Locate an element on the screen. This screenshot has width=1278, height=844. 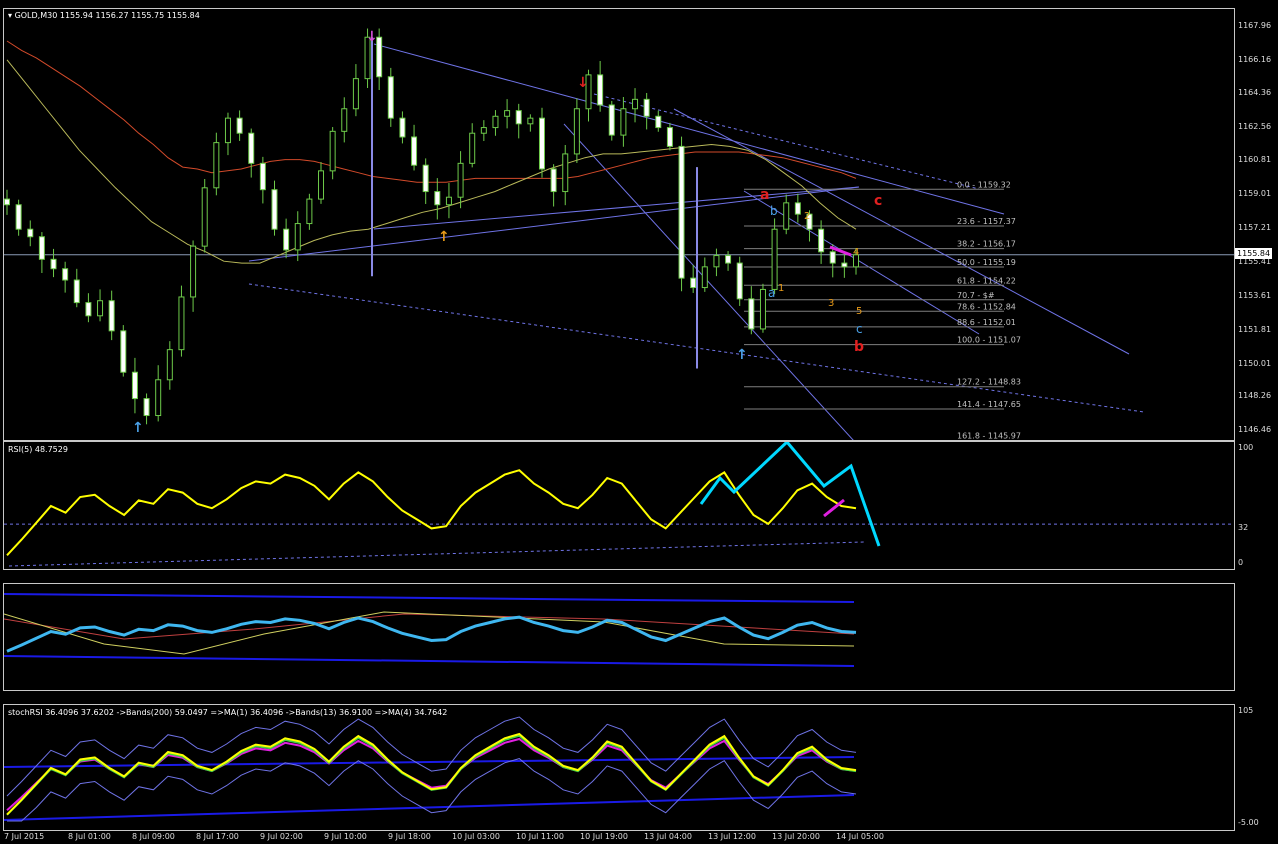
time-tick-label: 13 Jul 20:00 is located at coordinates (796, 836).